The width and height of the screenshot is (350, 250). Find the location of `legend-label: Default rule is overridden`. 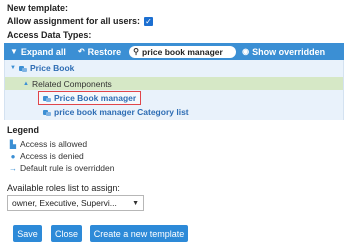

legend-label: Default rule is overridden is located at coordinates (67, 168).